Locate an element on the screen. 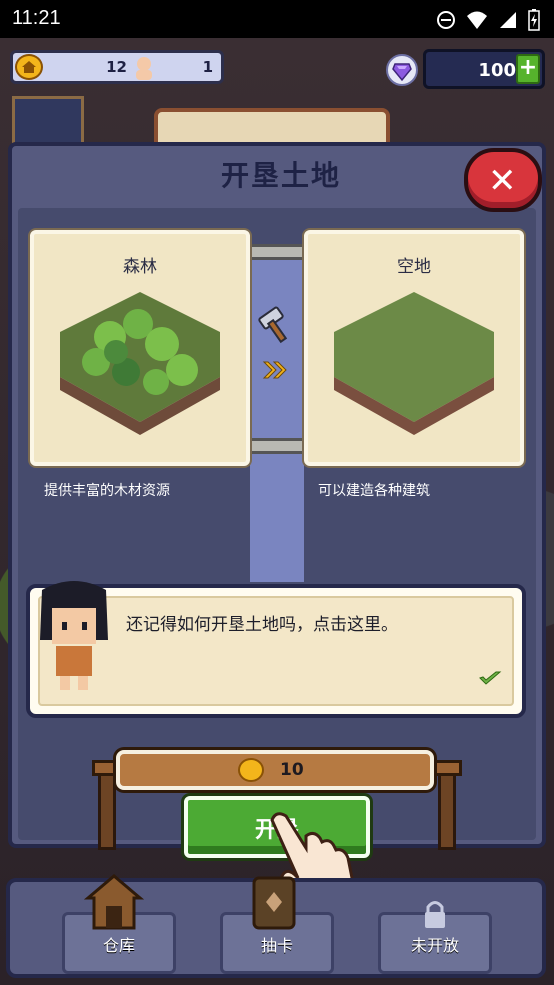 This screenshot has height=985, width=554. nav-locked-label: 未开放 is located at coordinates (434, 945).